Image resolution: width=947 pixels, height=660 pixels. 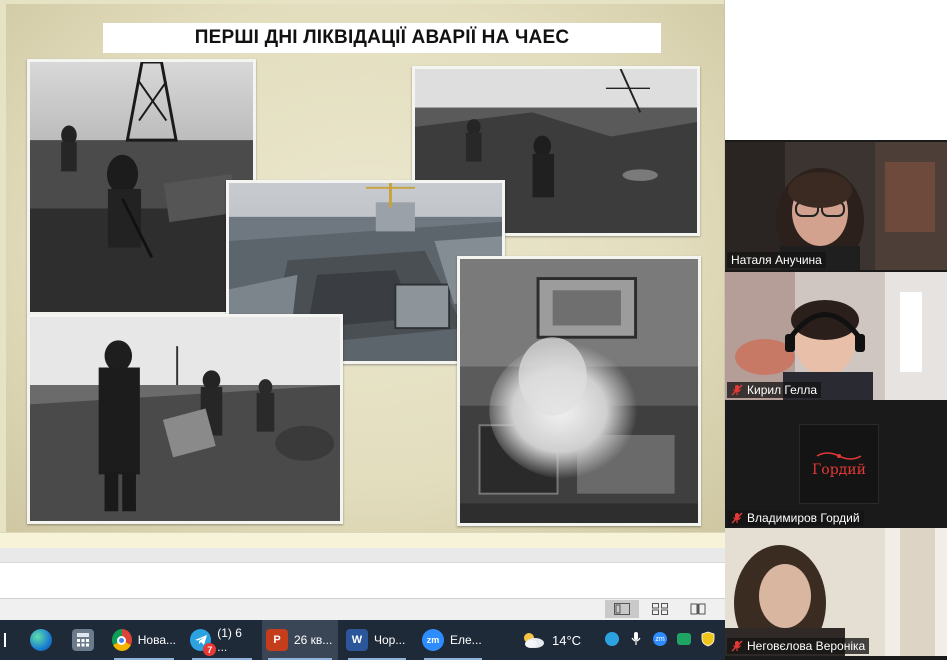 I want to click on slide-scroll-area, so click(x=362, y=555).